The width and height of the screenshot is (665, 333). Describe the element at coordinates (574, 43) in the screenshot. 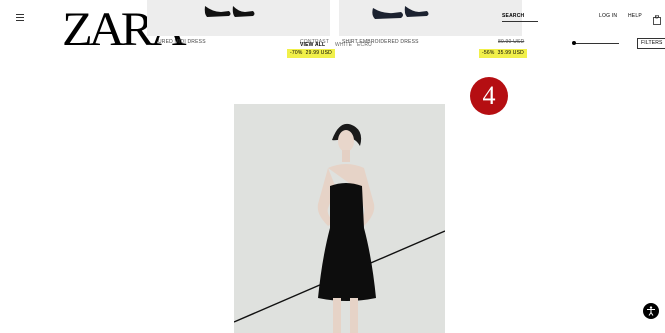

I see `zoom-slider-handle` at that location.